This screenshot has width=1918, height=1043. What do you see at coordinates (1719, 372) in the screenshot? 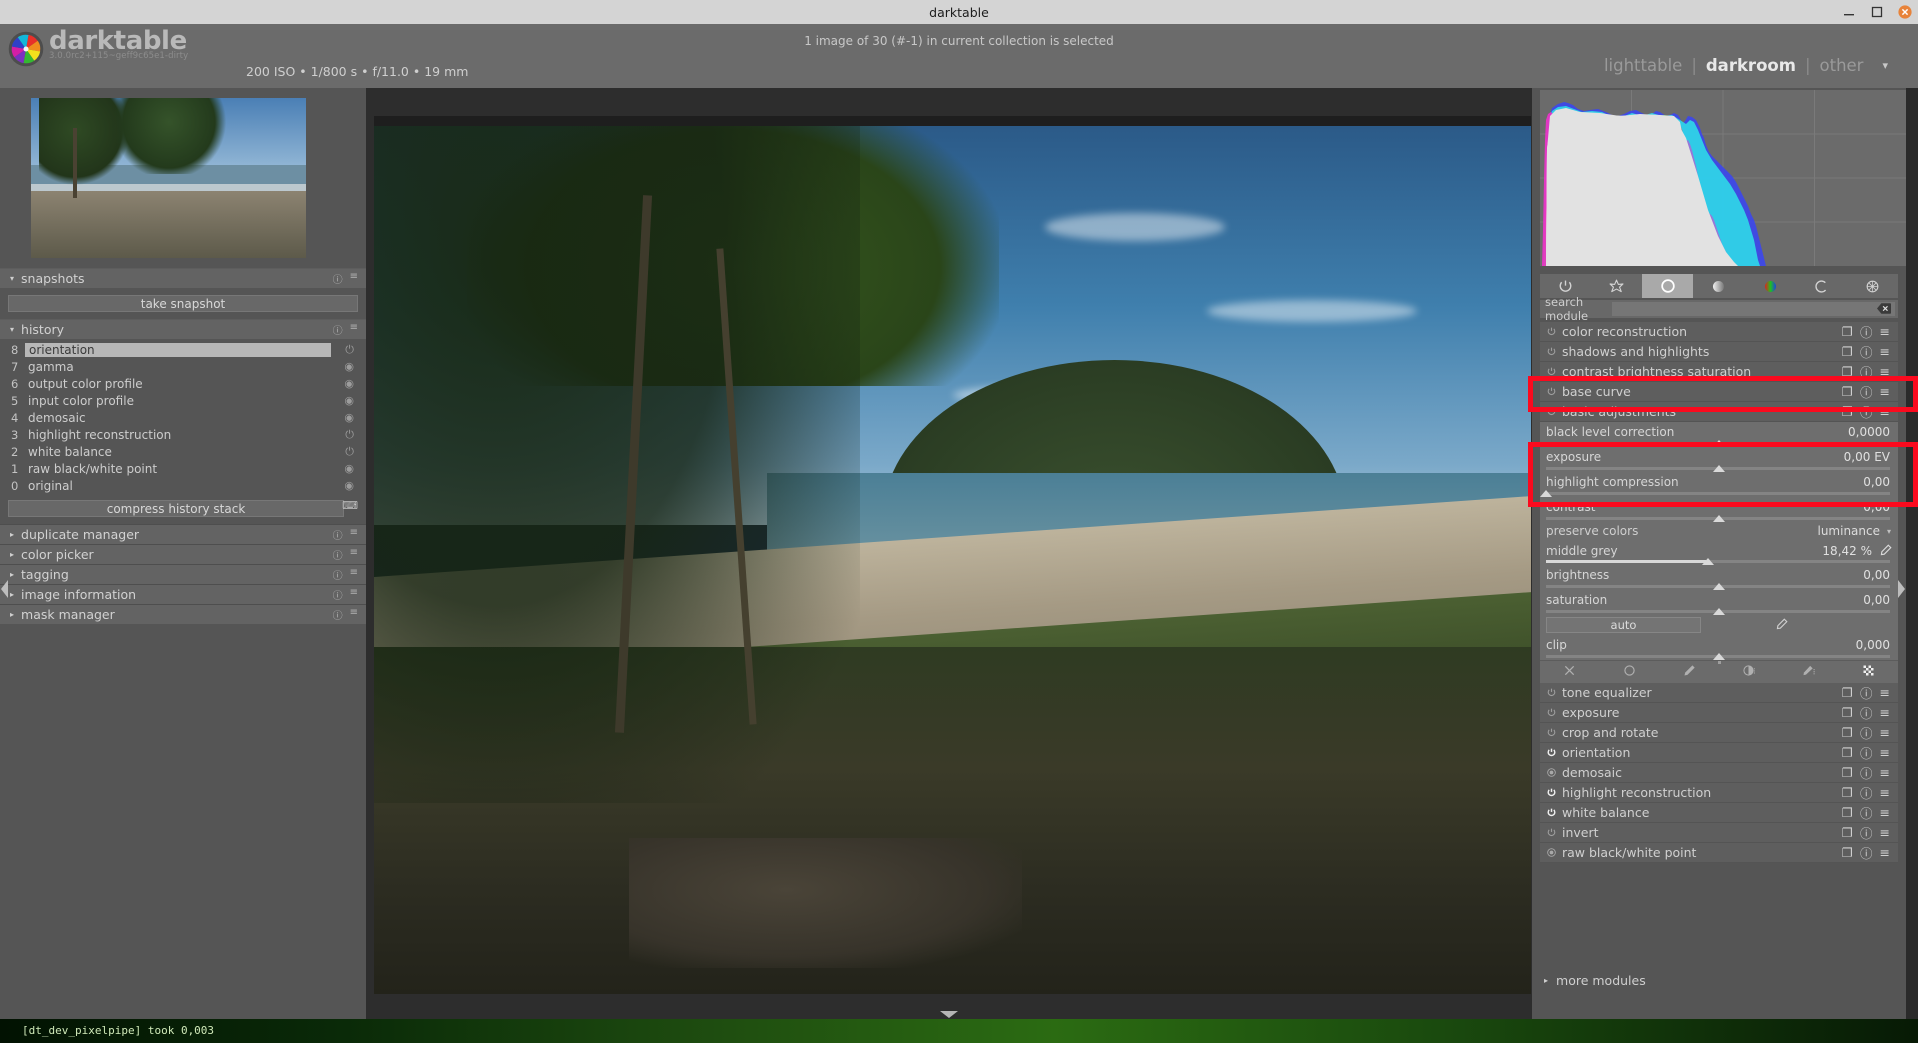
I see `module-contrast-brightness-saturation: contrast brightness saturation ❐ ⓘ ≡` at bounding box center [1719, 372].